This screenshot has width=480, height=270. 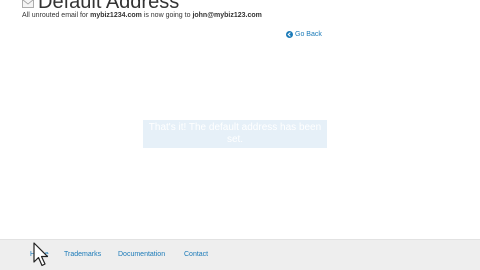 What do you see at coordinates (56, 15) in the screenshot?
I see `message-prefix: All unrouted email for` at bounding box center [56, 15].